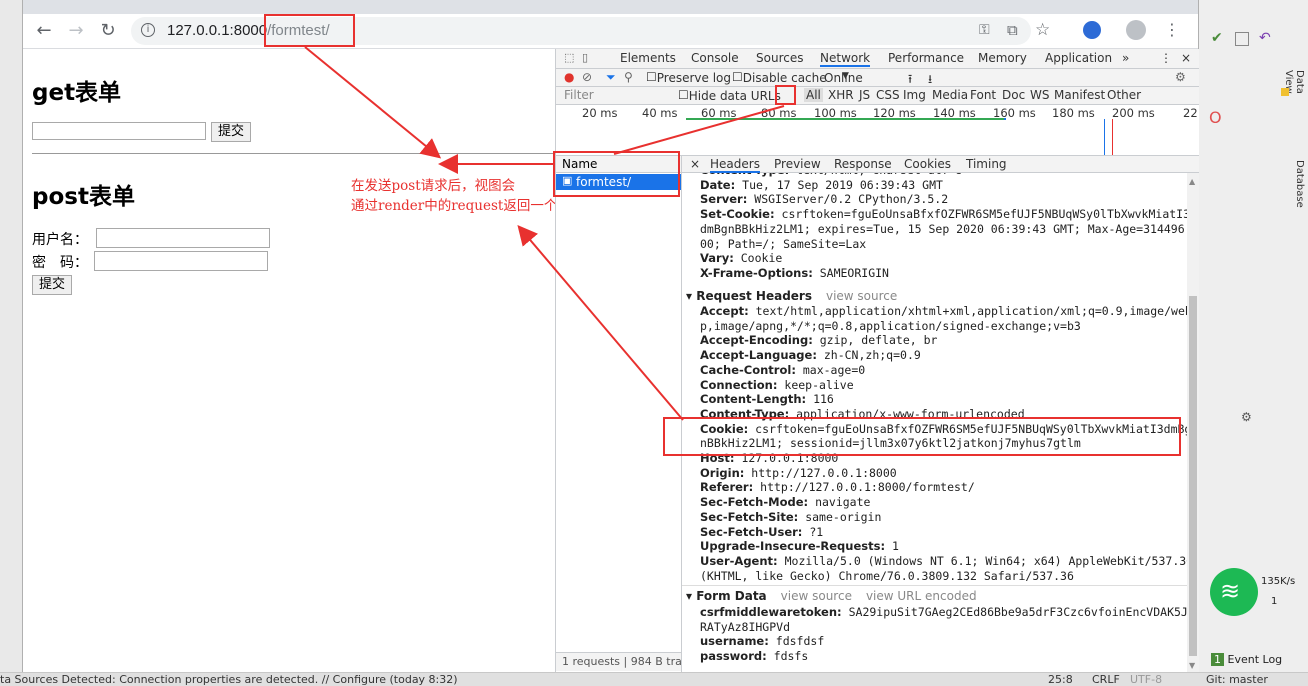 This screenshot has height=686, width=1308. I want to click on arrow-all-filter-line, so click(699, 130).